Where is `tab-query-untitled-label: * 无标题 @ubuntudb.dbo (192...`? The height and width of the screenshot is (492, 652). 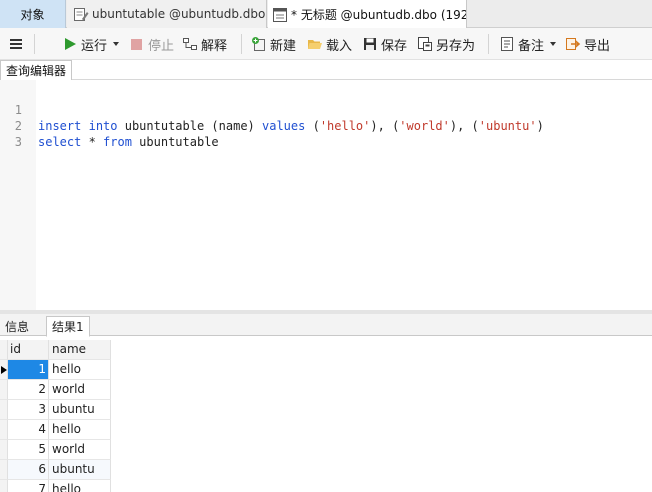
tab-query-untitled-label: * 无标题 @ubuntudb.dbo (192... is located at coordinates (378, 15).